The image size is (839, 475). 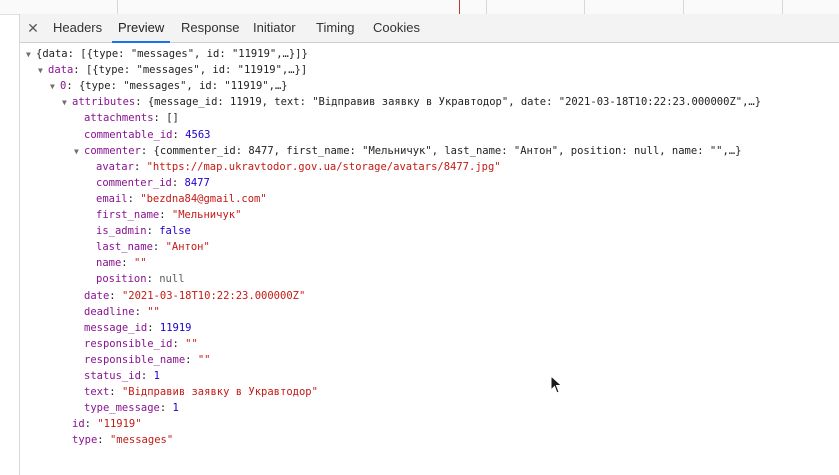 I want to click on tree-row: commentable_id: 4563, so click(x=147, y=135).